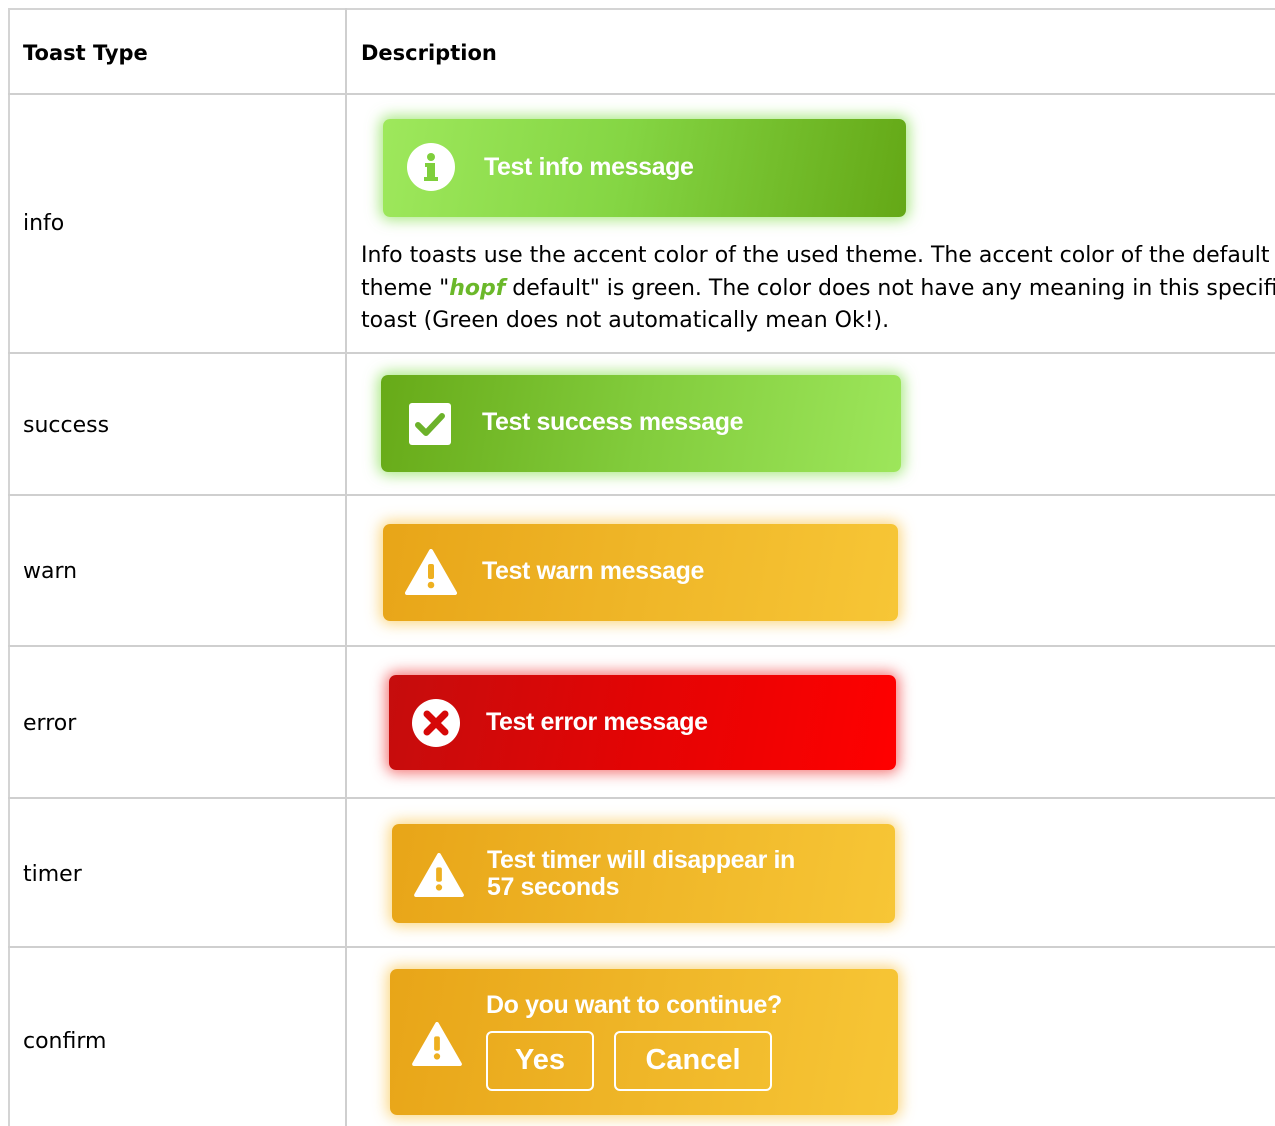  Describe the element at coordinates (52, 874) in the screenshot. I see `toast-type-timer: timer` at that location.